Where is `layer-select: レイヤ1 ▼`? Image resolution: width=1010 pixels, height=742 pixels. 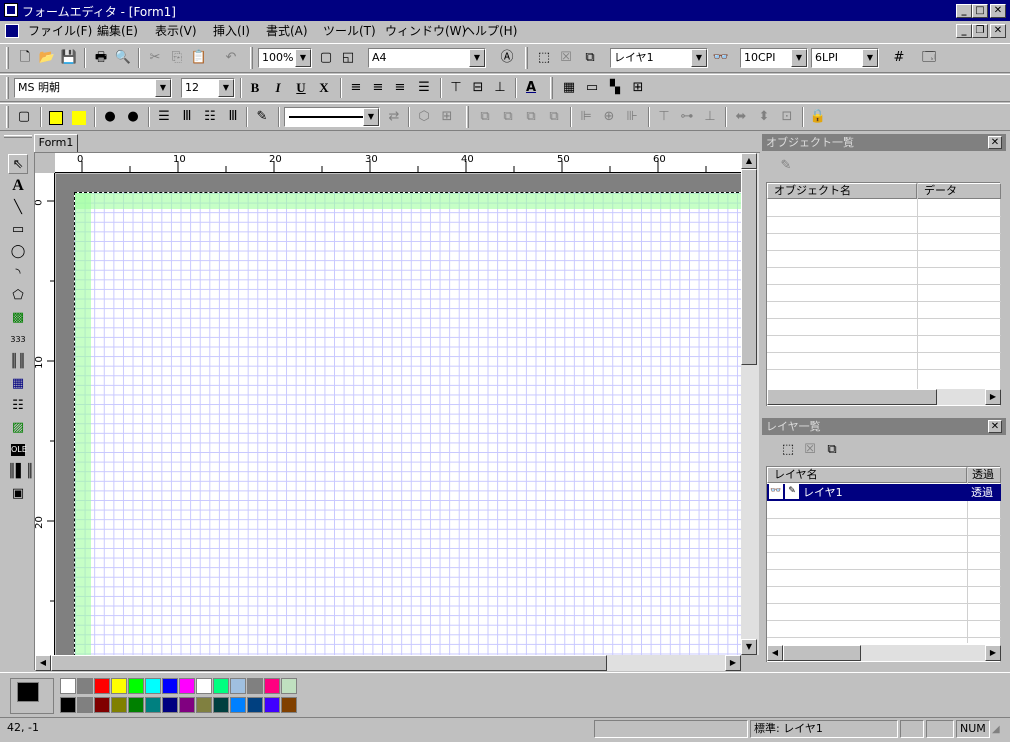 layer-select: レイヤ1 ▼ is located at coordinates (659, 58).